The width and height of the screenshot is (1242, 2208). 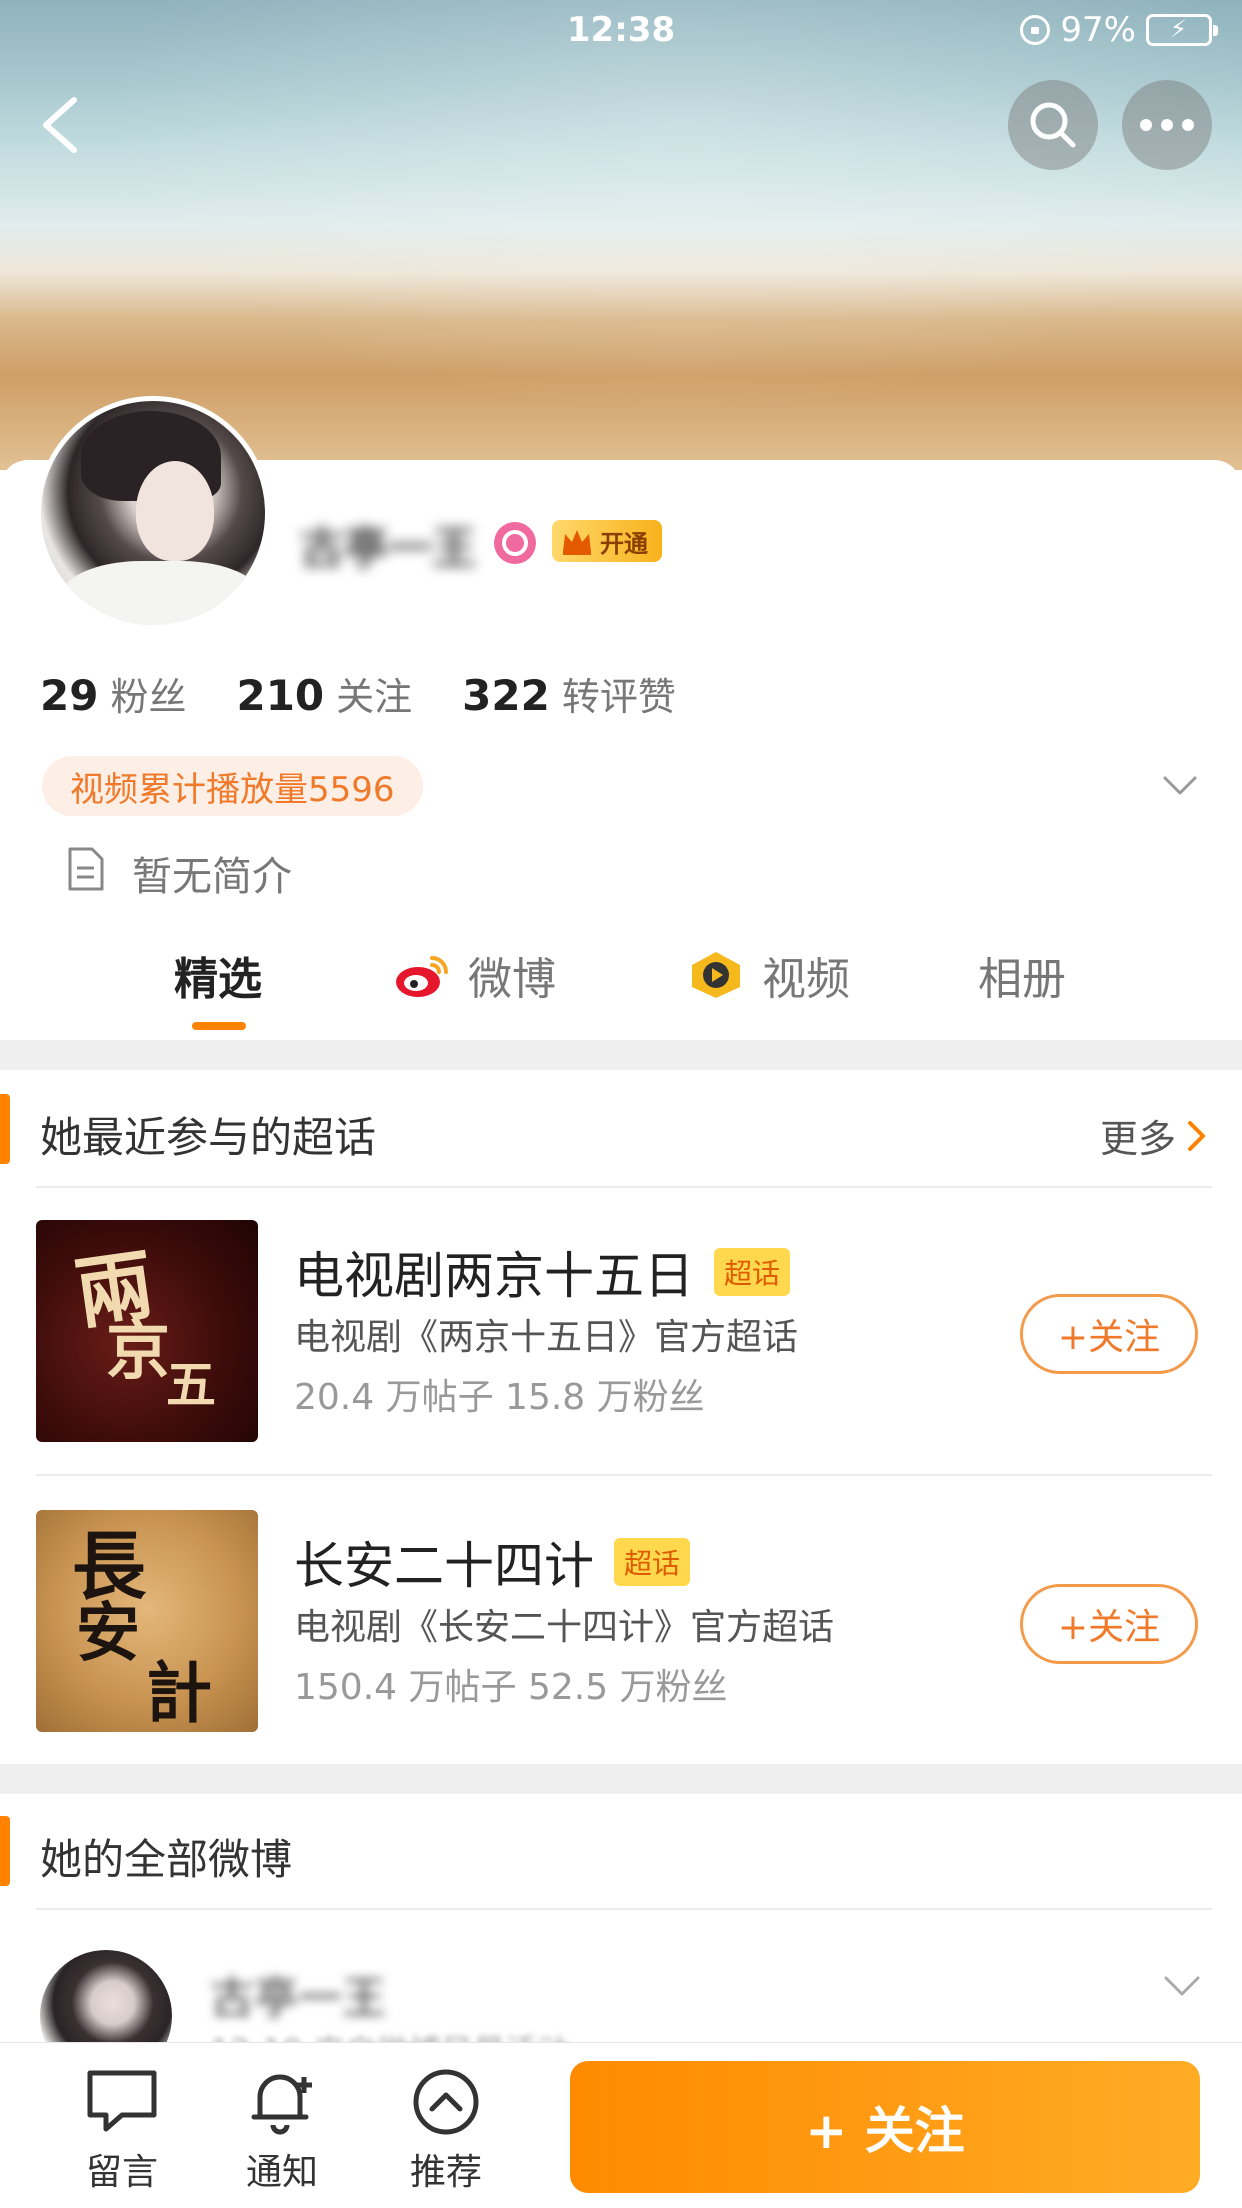 I want to click on search-icon, so click(x=1053, y=125).